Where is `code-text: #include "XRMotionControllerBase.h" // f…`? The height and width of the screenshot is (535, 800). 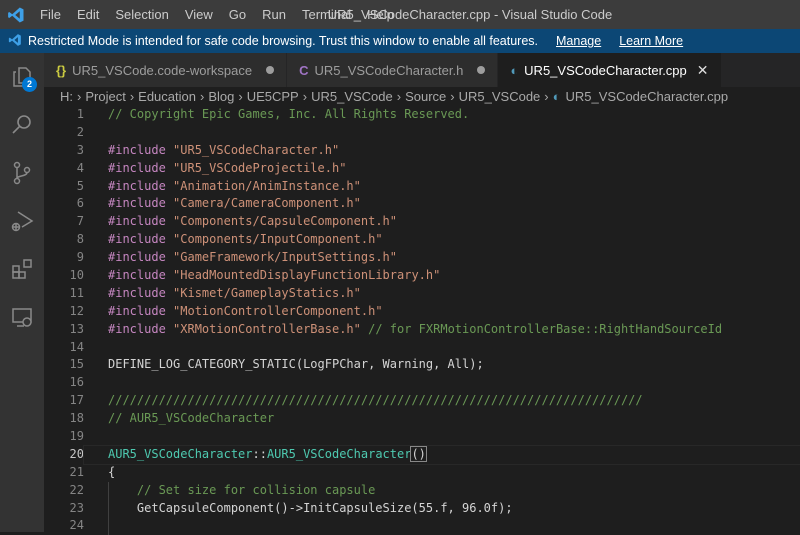
code-text: #include "XRMotionControllerBase.h" // f… is located at coordinates (403, 330).